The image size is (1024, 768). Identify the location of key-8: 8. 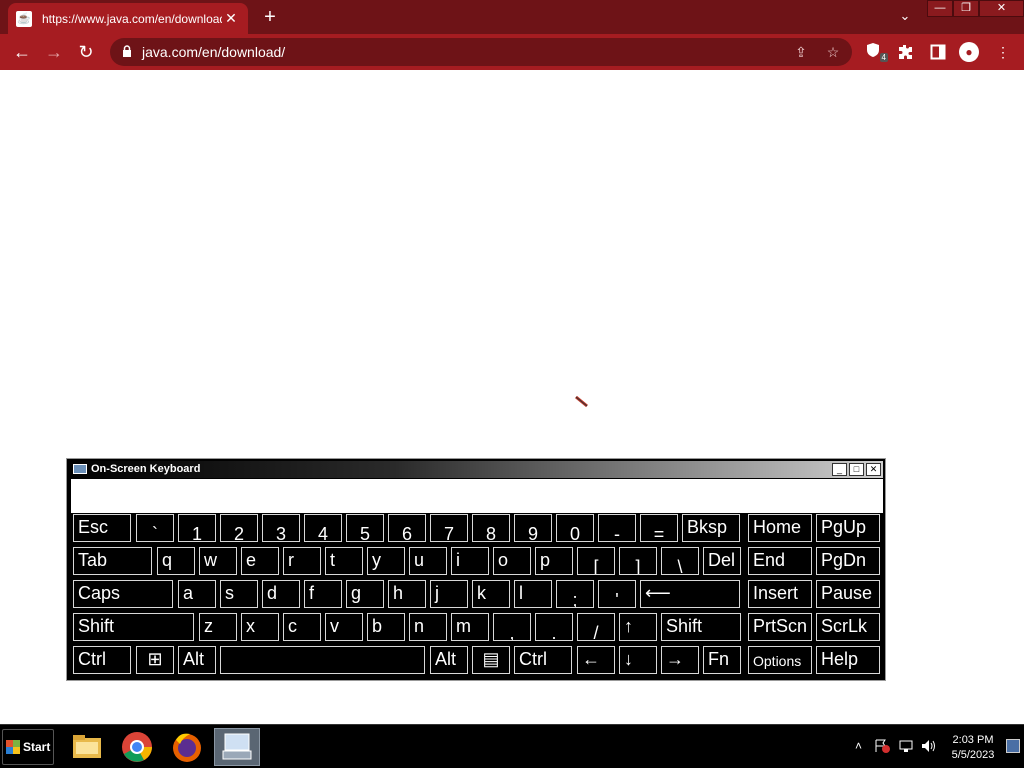
(491, 528).